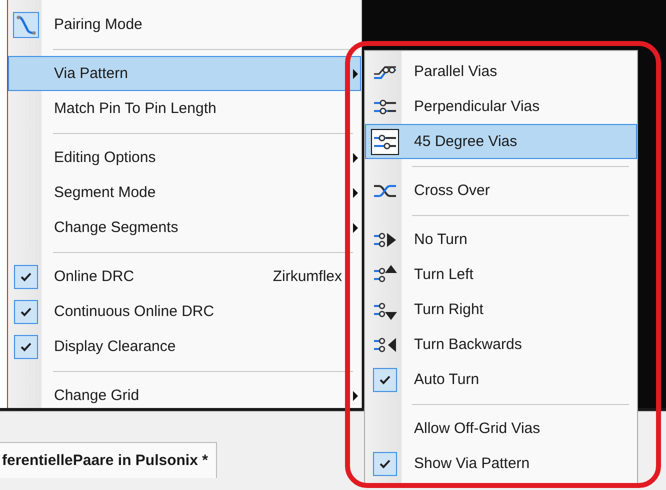 The image size is (666, 490). Describe the element at coordinates (307, 276) in the screenshot. I see `shortcut-label: Zirkumflex` at that location.